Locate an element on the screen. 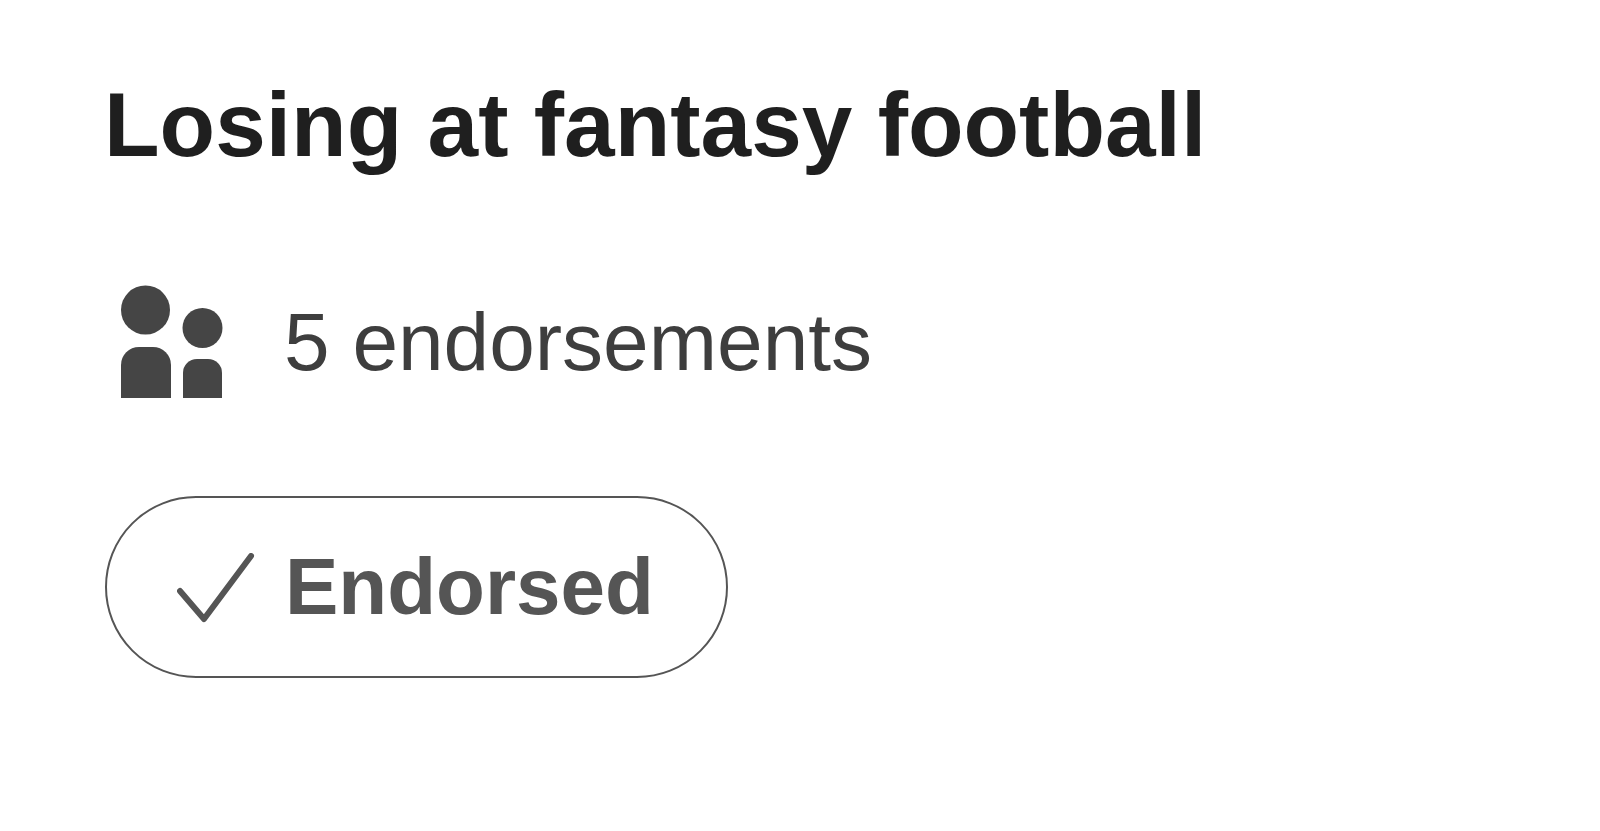  skill-title: Losing at fantasy football is located at coordinates (655, 125).